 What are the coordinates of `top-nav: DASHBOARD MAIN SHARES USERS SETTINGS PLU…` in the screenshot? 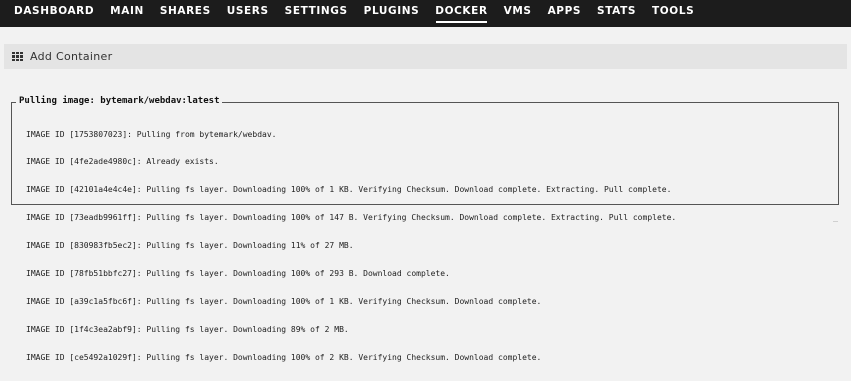 It's located at (425, 13).